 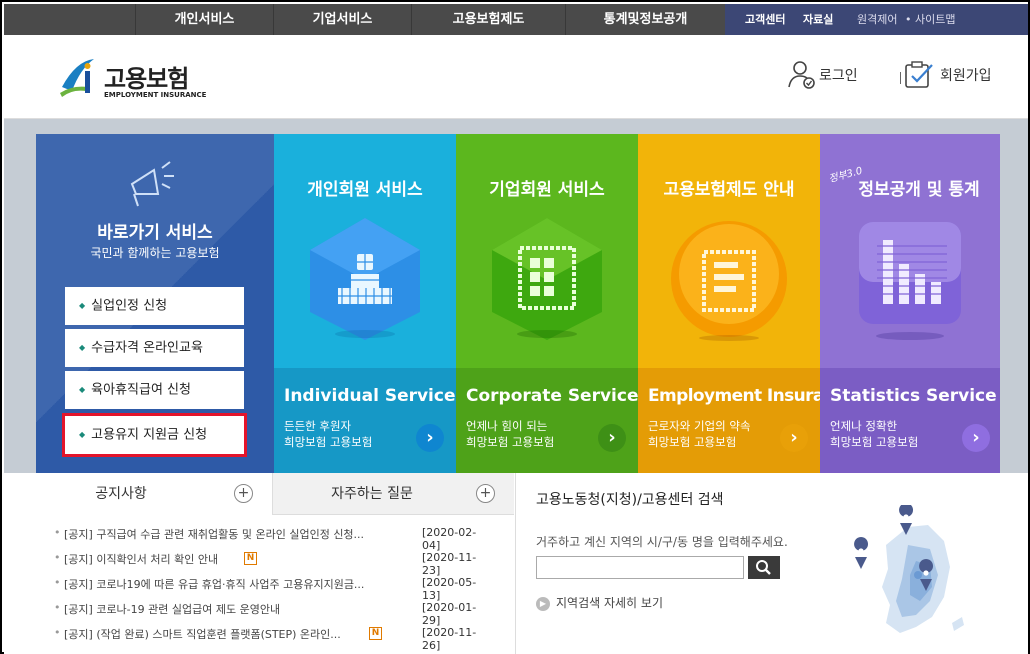 What do you see at coordinates (318, 426) in the screenshot?
I see `panel-desc-line1: 든든한 후원자` at bounding box center [318, 426].